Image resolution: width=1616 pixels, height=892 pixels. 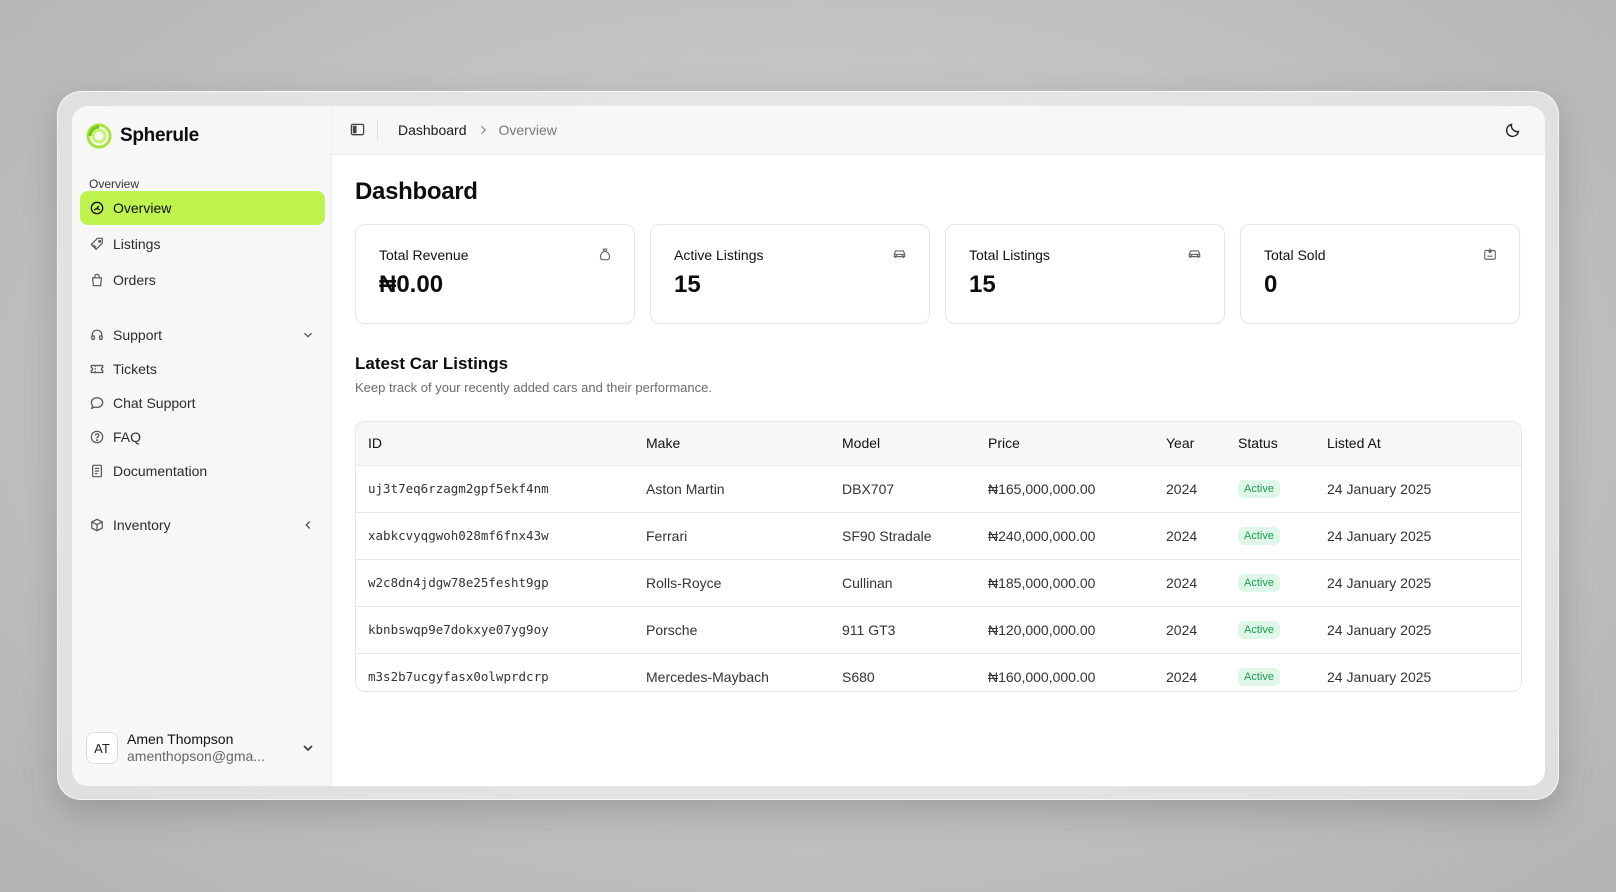 What do you see at coordinates (202, 437) in the screenshot?
I see `sidebar-item-faq: FAQ` at bounding box center [202, 437].